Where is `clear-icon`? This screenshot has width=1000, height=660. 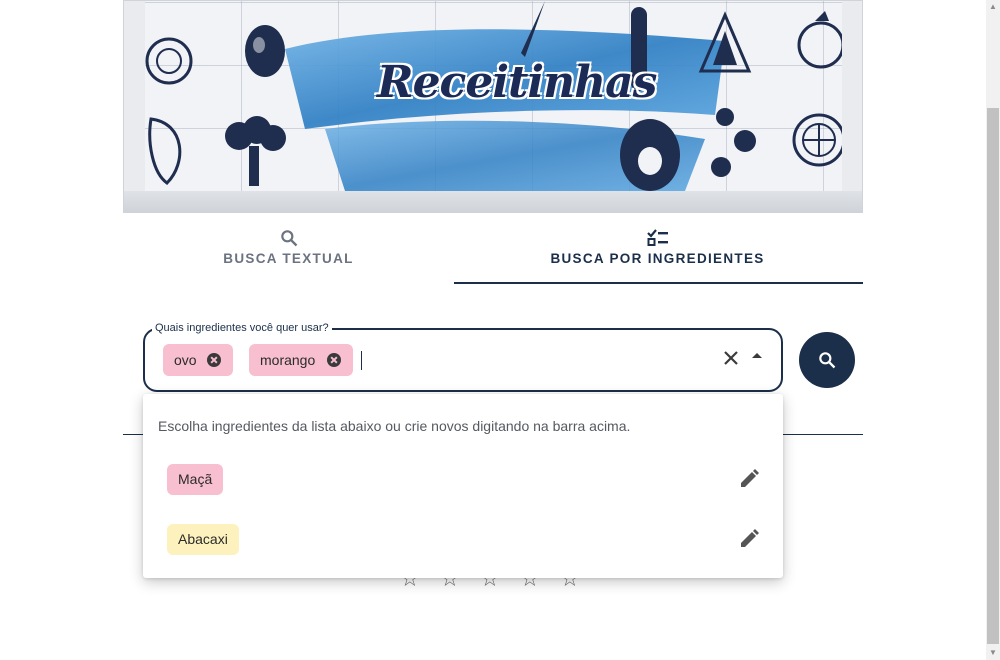
clear-icon is located at coordinates (731, 358).